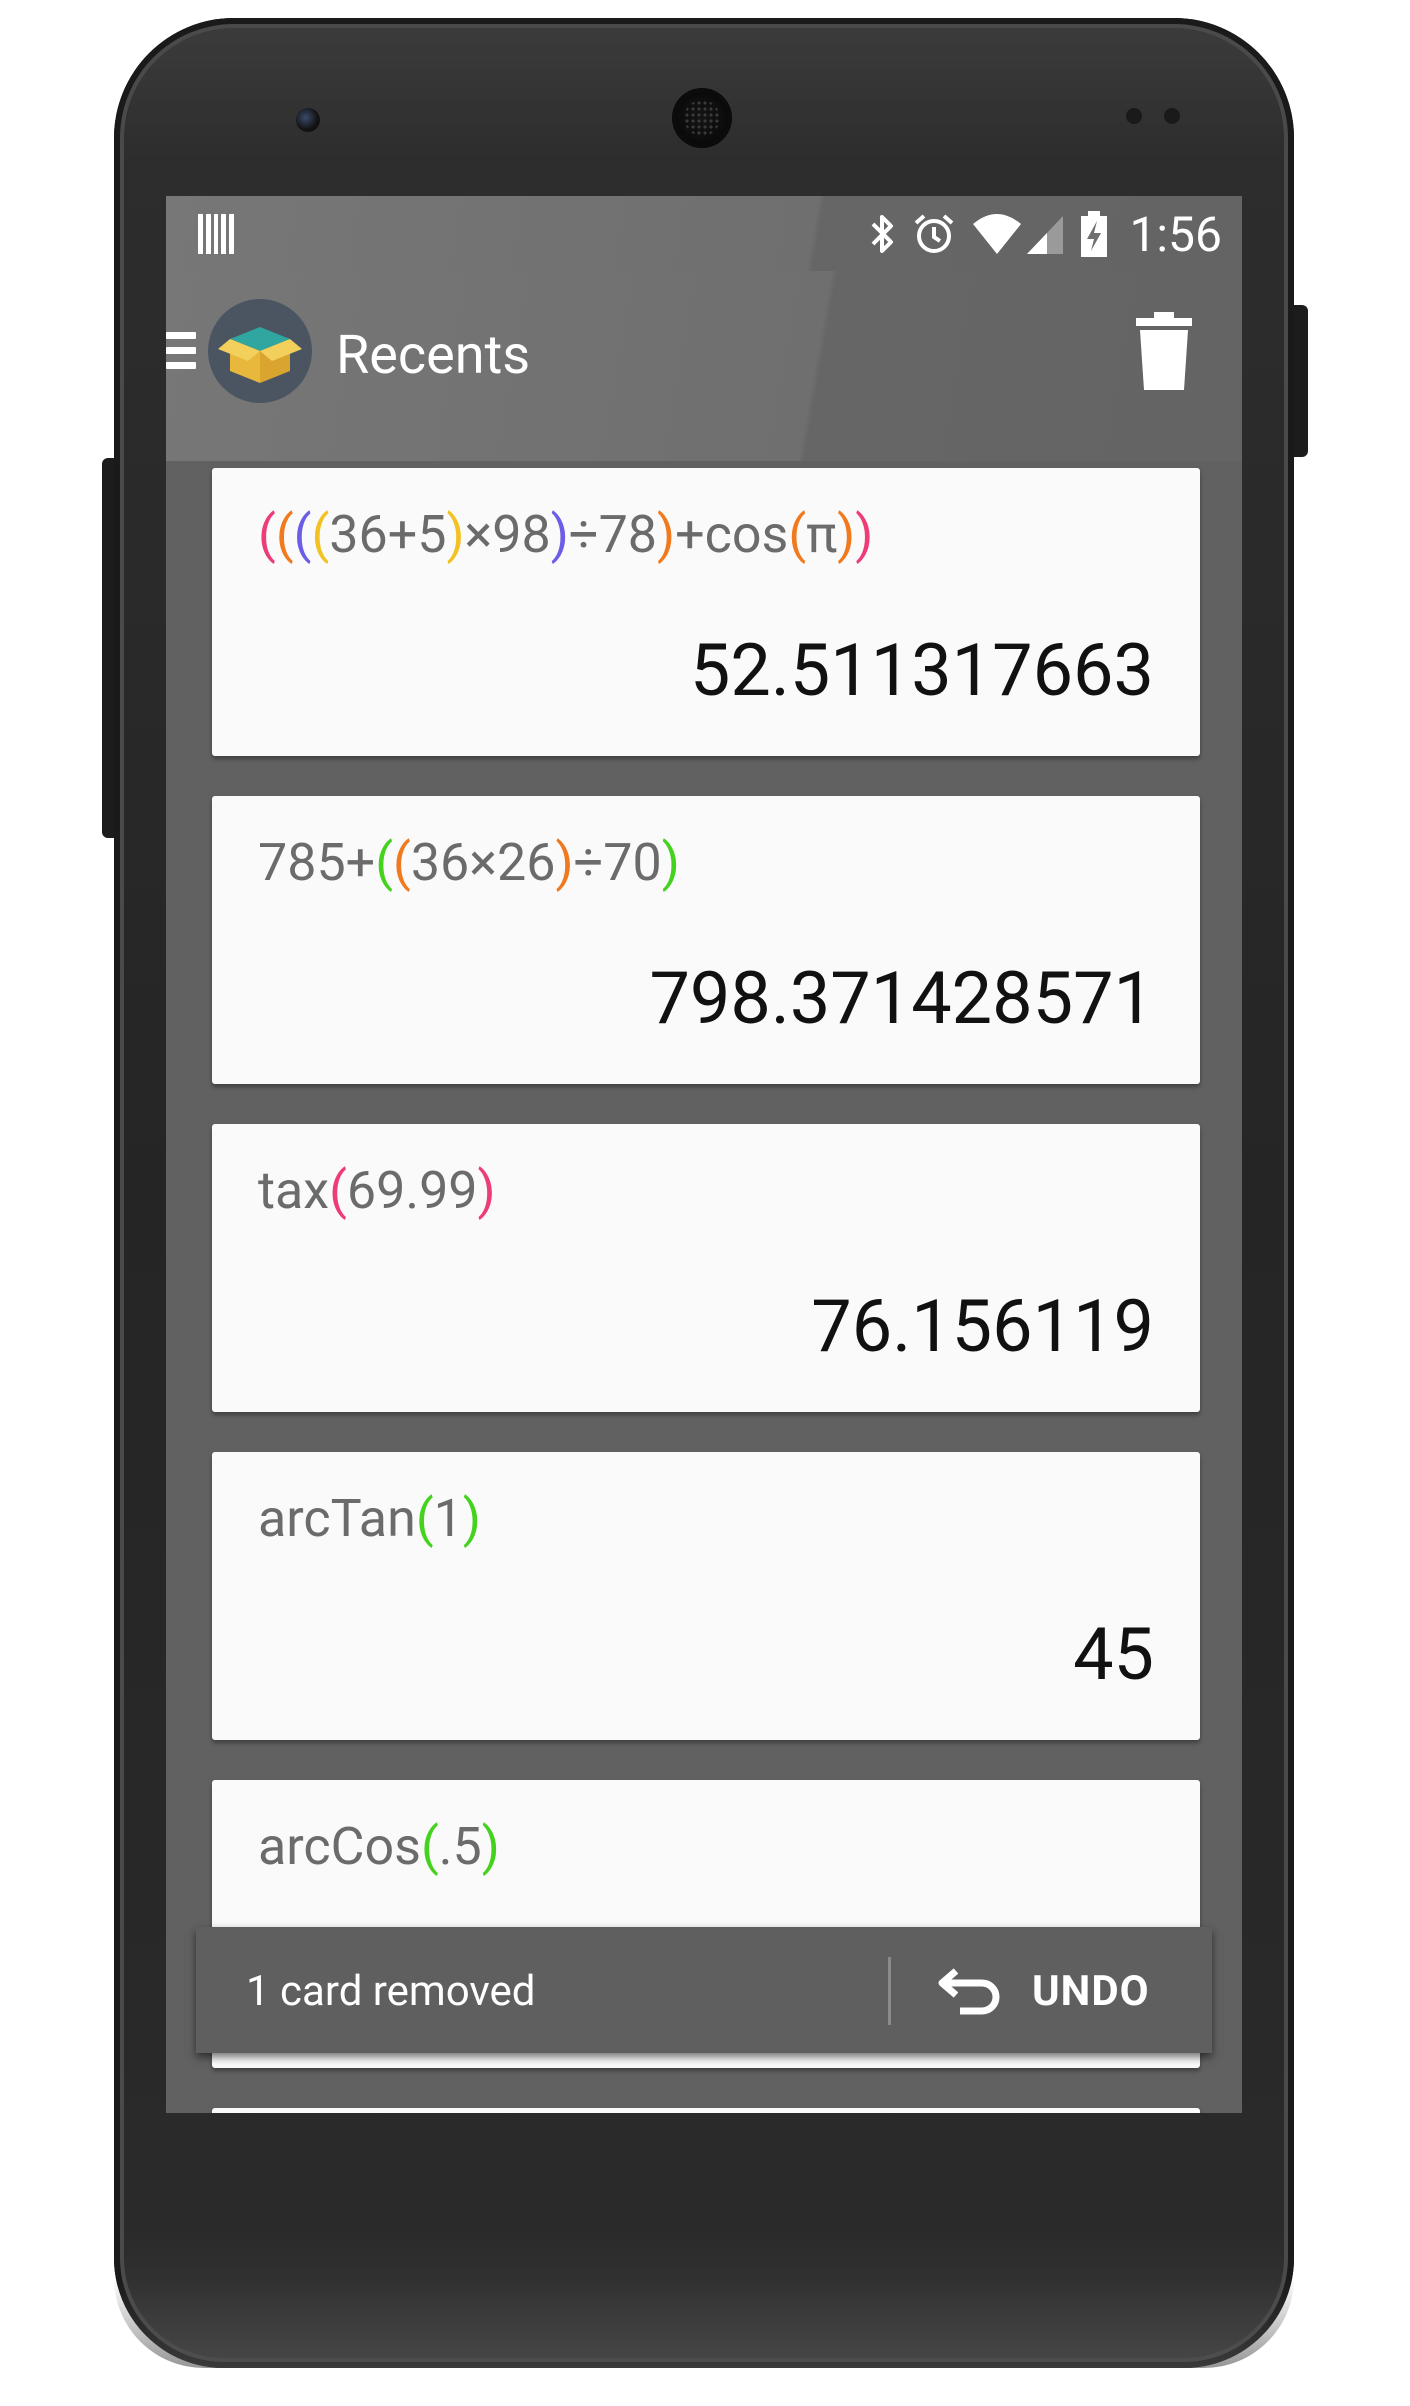 Image resolution: width=1410 pixels, height=2406 pixels. I want to click on expression-token: 69.99, so click(412, 1190).